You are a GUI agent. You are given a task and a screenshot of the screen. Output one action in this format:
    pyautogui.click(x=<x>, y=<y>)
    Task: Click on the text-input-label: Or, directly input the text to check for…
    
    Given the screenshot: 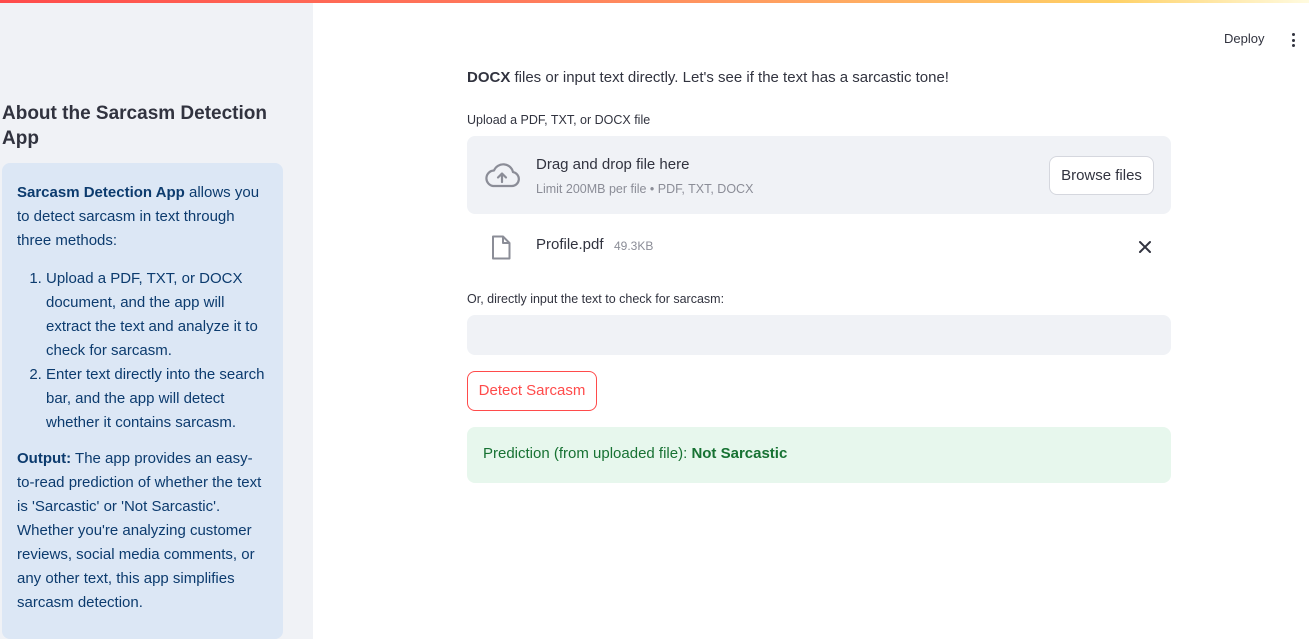 What is the action you would take?
    pyautogui.click(x=596, y=299)
    